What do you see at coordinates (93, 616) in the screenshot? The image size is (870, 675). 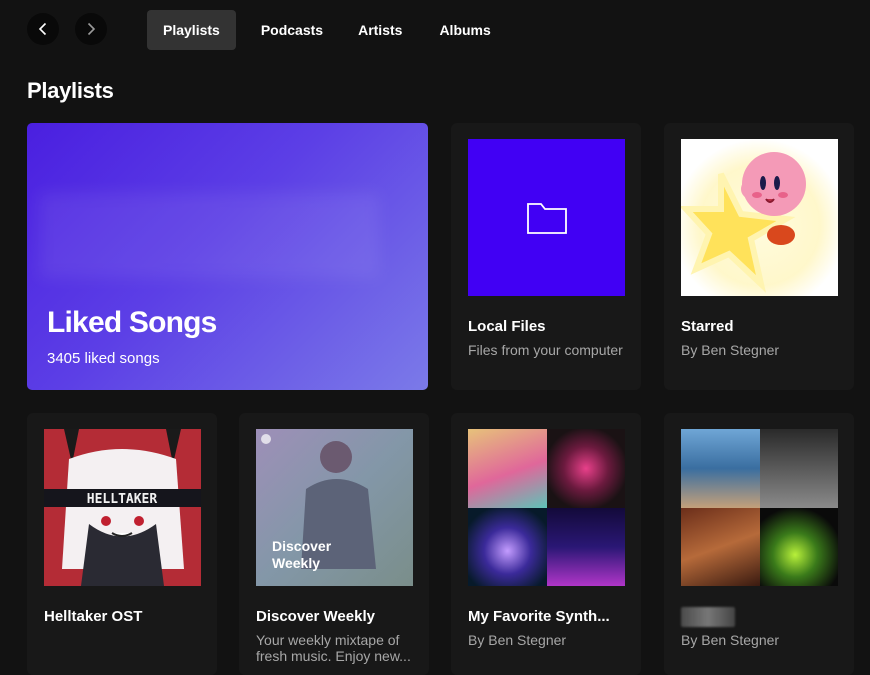 I see `playlist-title: Helltaker OST` at bounding box center [93, 616].